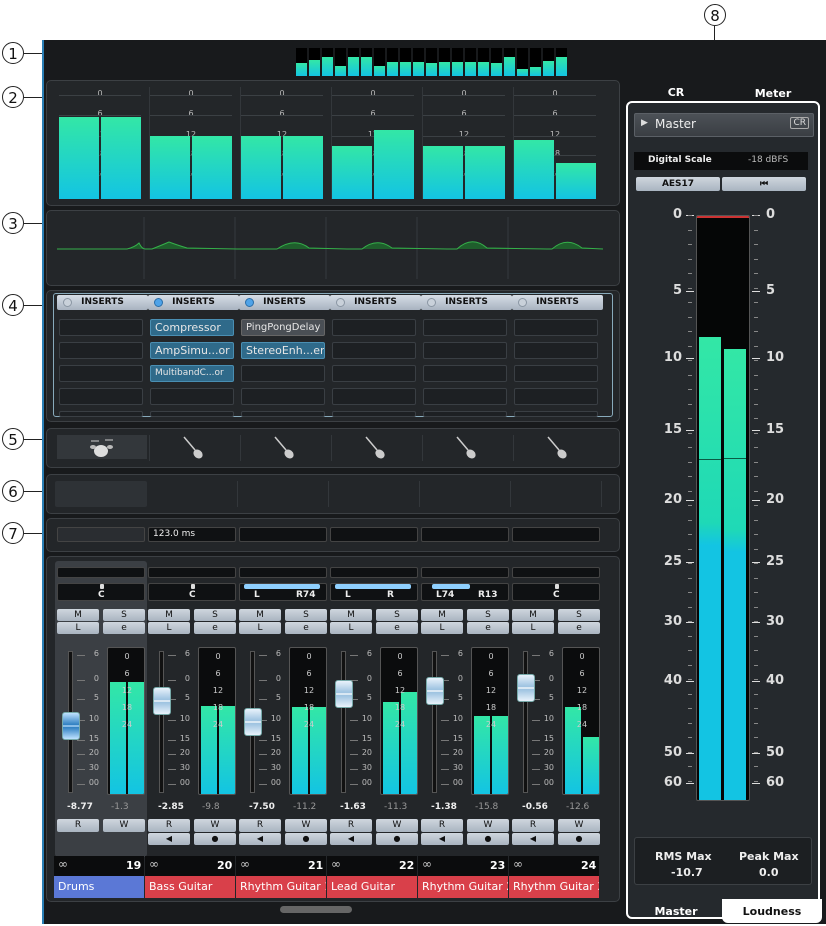 Image resolution: width=826 pixels, height=926 pixels. I want to click on channel-name: Lead Guitar, so click(372, 887).